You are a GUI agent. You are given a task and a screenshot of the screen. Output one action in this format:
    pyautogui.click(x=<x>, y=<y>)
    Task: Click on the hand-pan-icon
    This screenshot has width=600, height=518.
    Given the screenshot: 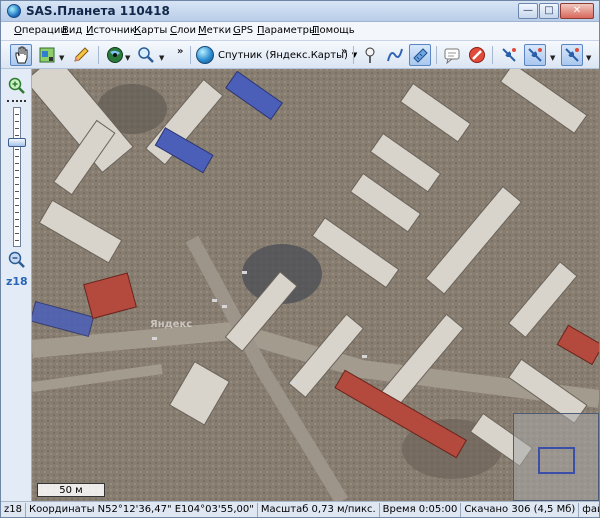 What is the action you would take?
    pyautogui.click(x=21, y=55)
    